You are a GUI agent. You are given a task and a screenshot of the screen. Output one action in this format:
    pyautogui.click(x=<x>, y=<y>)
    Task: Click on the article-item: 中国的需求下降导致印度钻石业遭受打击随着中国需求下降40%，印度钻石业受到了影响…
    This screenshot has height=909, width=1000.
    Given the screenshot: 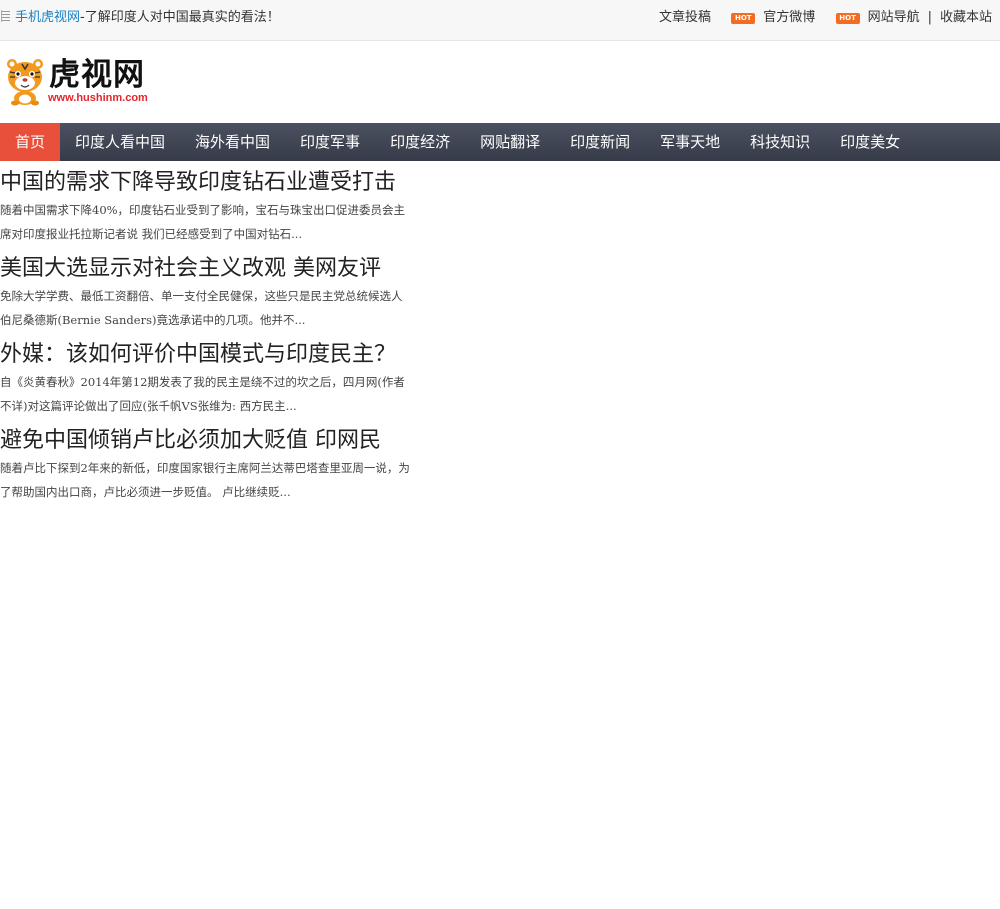 What is the action you would take?
    pyautogui.click(x=210, y=207)
    